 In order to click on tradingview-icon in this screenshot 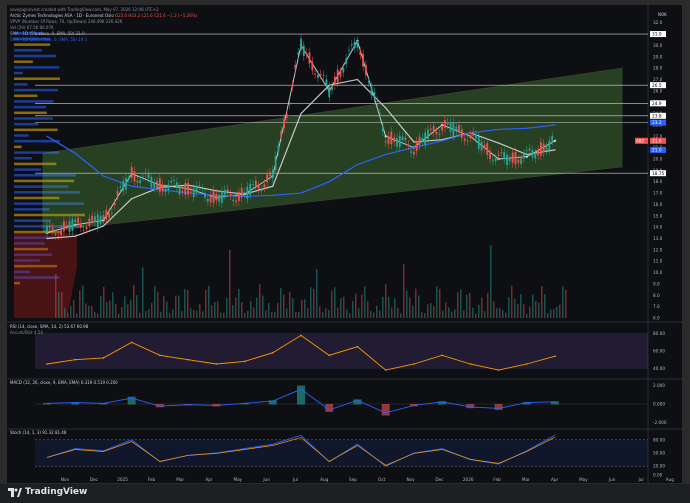, I will do `click(15, 492)`.